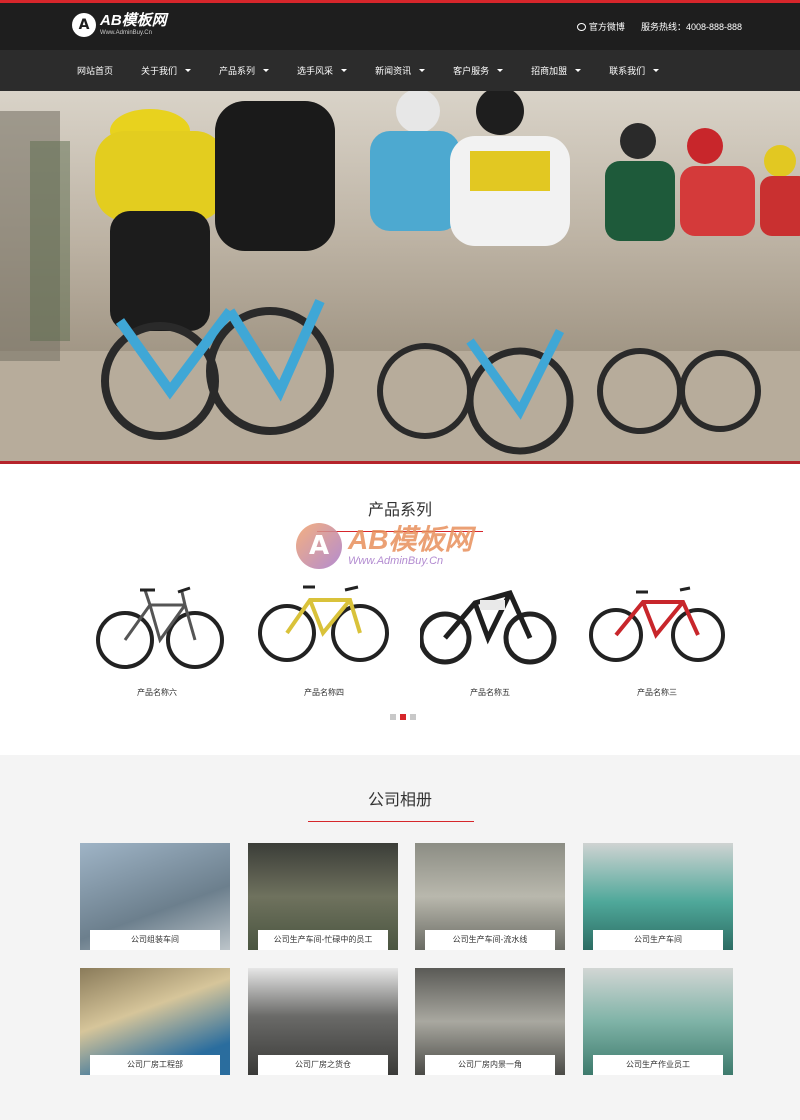 This screenshot has width=800, height=1120. Describe the element at coordinates (490, 1021) in the screenshot. I see `album-photo: 公司厂房内景一角` at that location.